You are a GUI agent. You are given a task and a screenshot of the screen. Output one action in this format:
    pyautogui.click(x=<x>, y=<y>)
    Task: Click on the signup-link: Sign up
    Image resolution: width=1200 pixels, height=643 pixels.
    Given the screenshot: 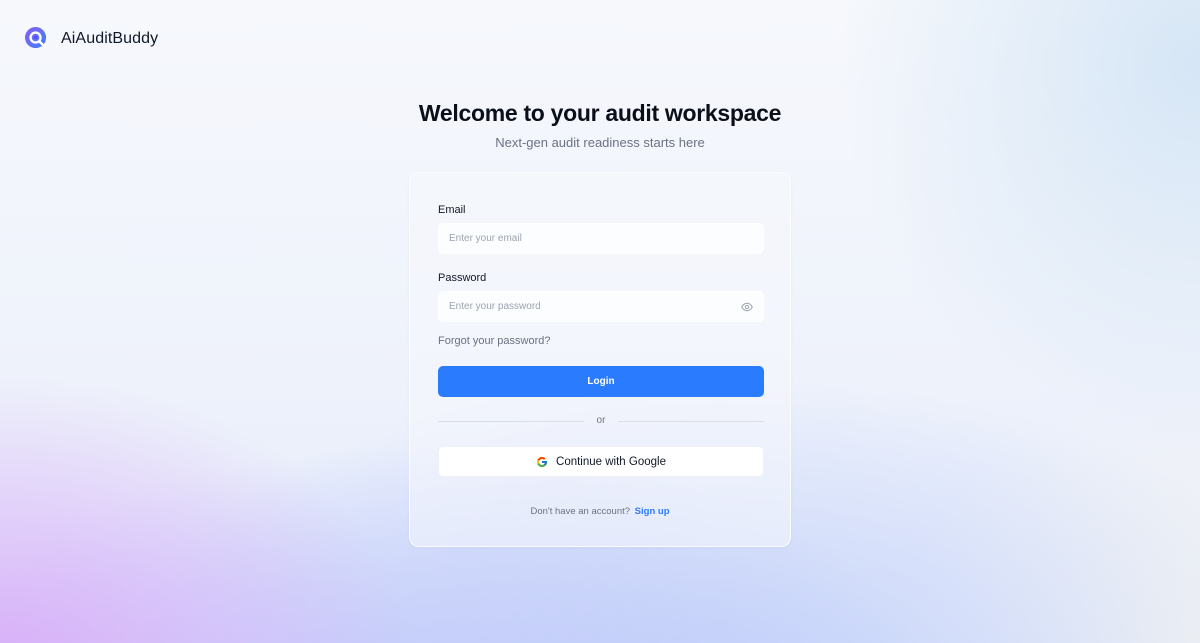 What is the action you would take?
    pyautogui.click(x=652, y=511)
    